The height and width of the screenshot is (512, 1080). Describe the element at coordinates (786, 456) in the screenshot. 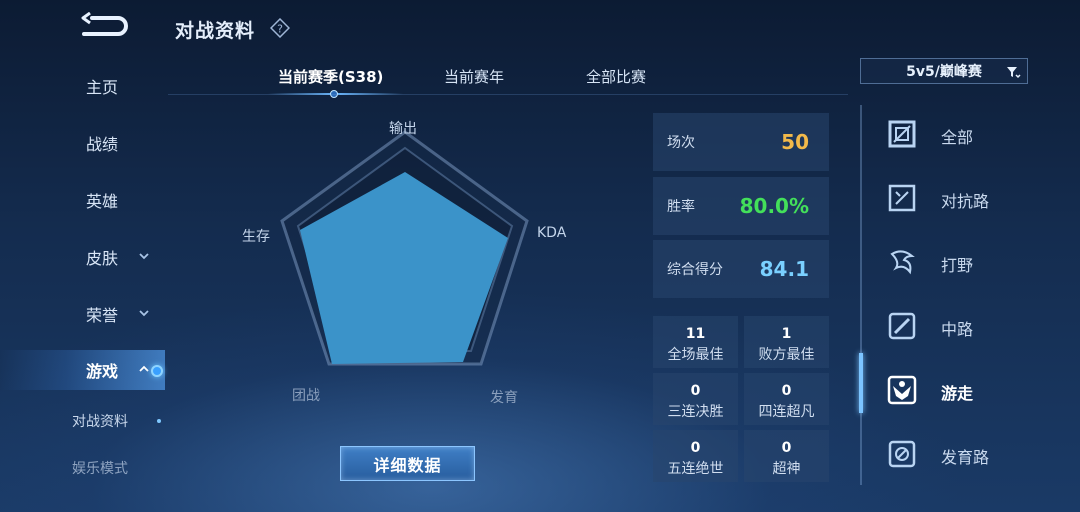

I see `achievement-legendary: 0 超神` at that location.